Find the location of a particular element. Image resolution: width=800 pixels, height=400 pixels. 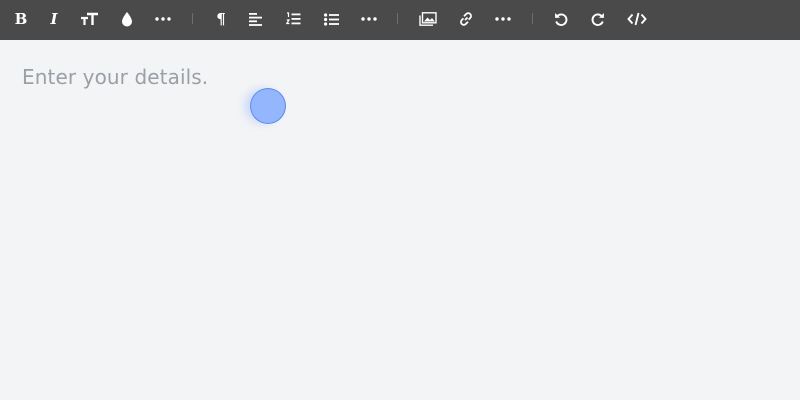

more-paragraph-button is located at coordinates (369, 19).